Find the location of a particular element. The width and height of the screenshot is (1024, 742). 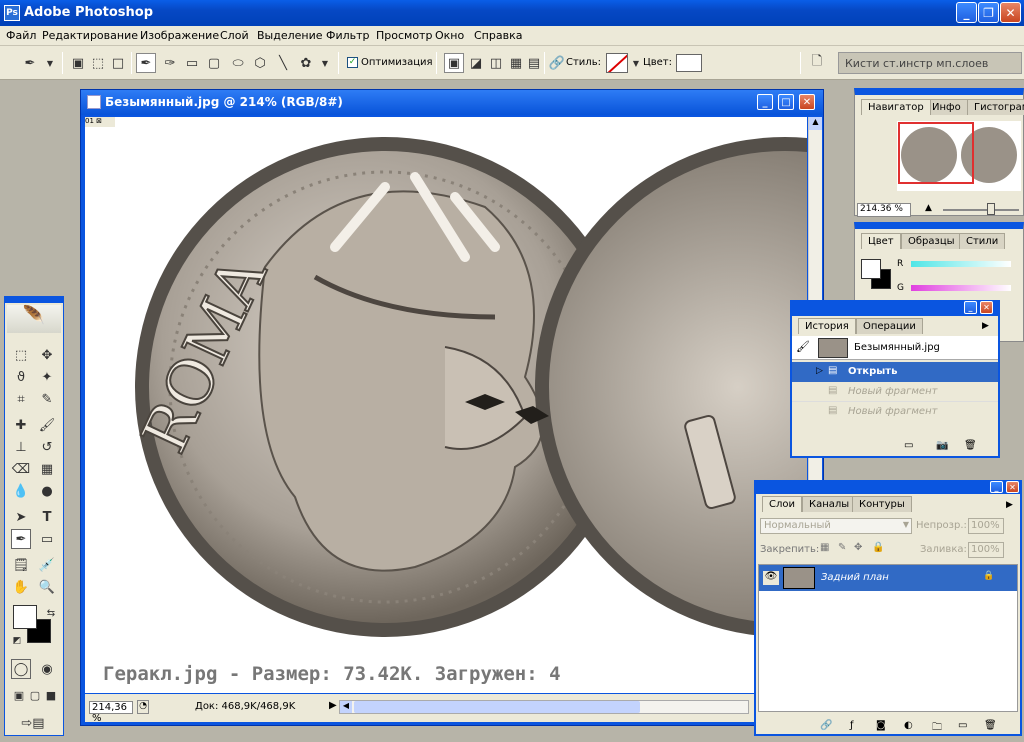

eyedropper-icon: 💉 is located at coordinates (47, 565).